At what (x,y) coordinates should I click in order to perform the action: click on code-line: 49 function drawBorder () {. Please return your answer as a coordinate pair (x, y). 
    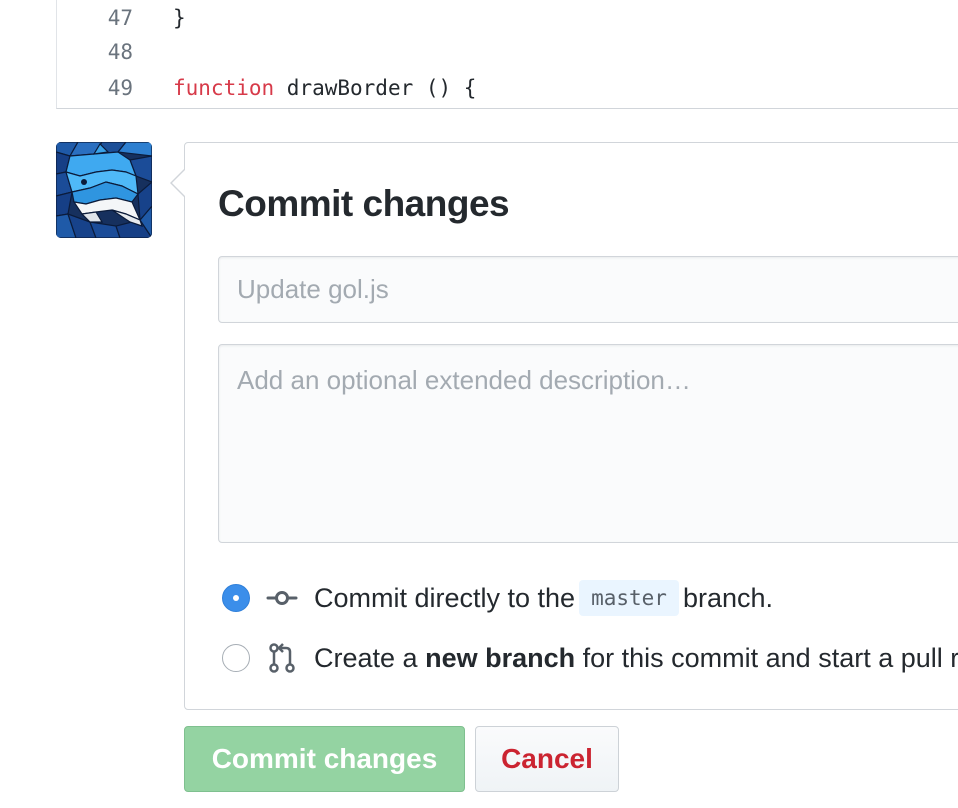
    Looking at the image, I should click on (507, 88).